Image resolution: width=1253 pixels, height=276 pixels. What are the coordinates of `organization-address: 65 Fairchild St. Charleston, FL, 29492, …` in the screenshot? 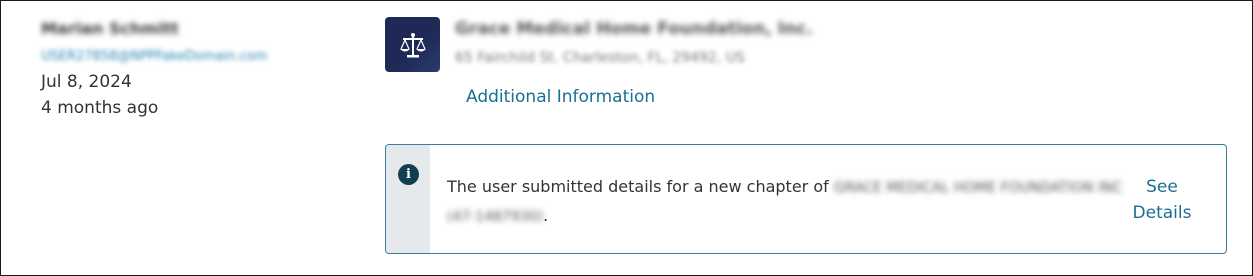 It's located at (600, 58).